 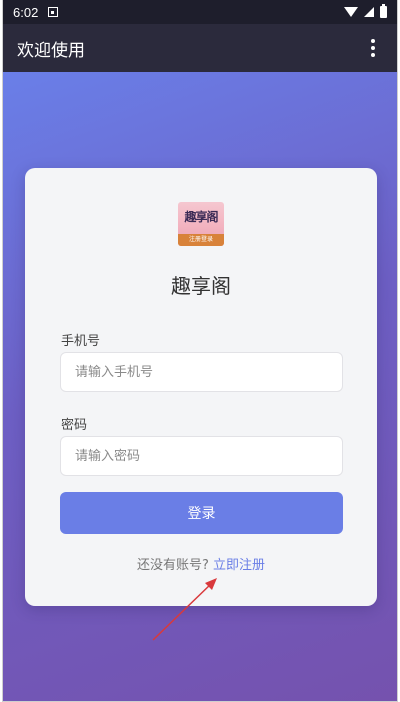 What do you see at coordinates (201, 286) in the screenshot?
I see `brand-name: 趣享阁` at bounding box center [201, 286].